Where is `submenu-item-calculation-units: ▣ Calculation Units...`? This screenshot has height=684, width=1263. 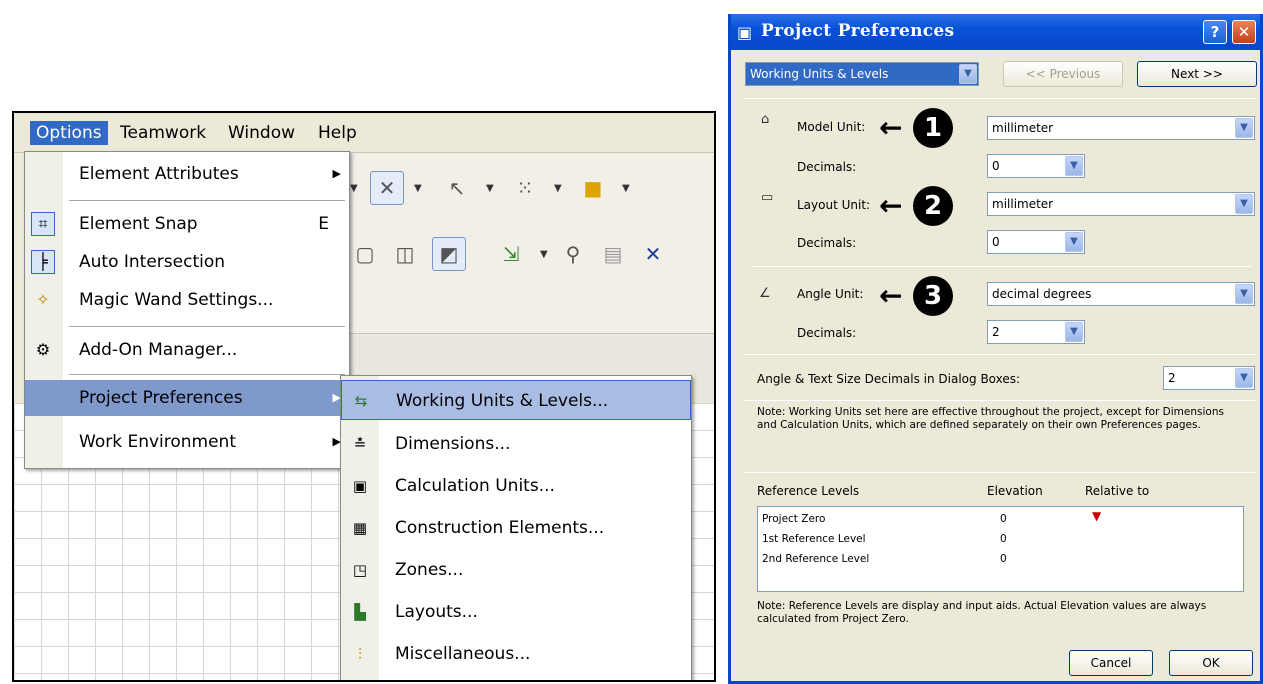
submenu-item-calculation-units: ▣ Calculation Units... is located at coordinates (516, 486).